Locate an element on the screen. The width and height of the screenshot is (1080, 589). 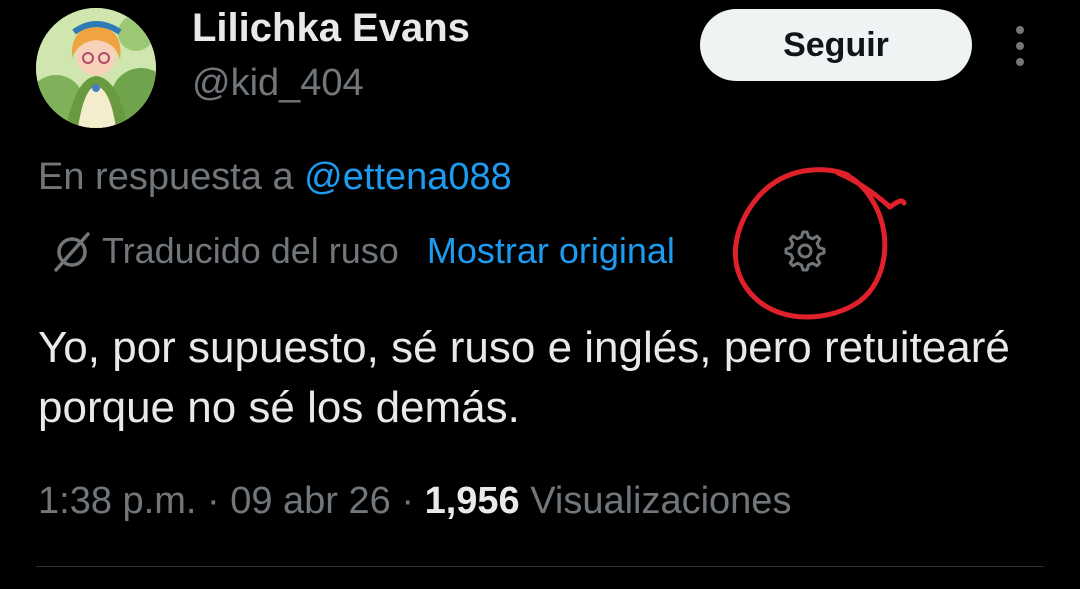
translation-bar: Traducido del ruso Mostrar original is located at coordinates (361, 251).